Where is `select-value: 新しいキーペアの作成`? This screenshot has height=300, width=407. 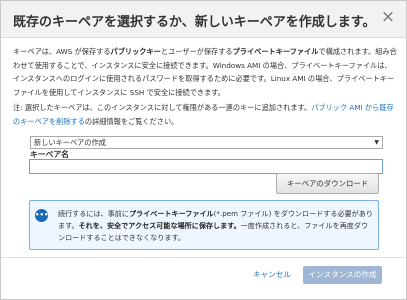
select-value: 新しいキーペアの作成 is located at coordinates (70, 142).